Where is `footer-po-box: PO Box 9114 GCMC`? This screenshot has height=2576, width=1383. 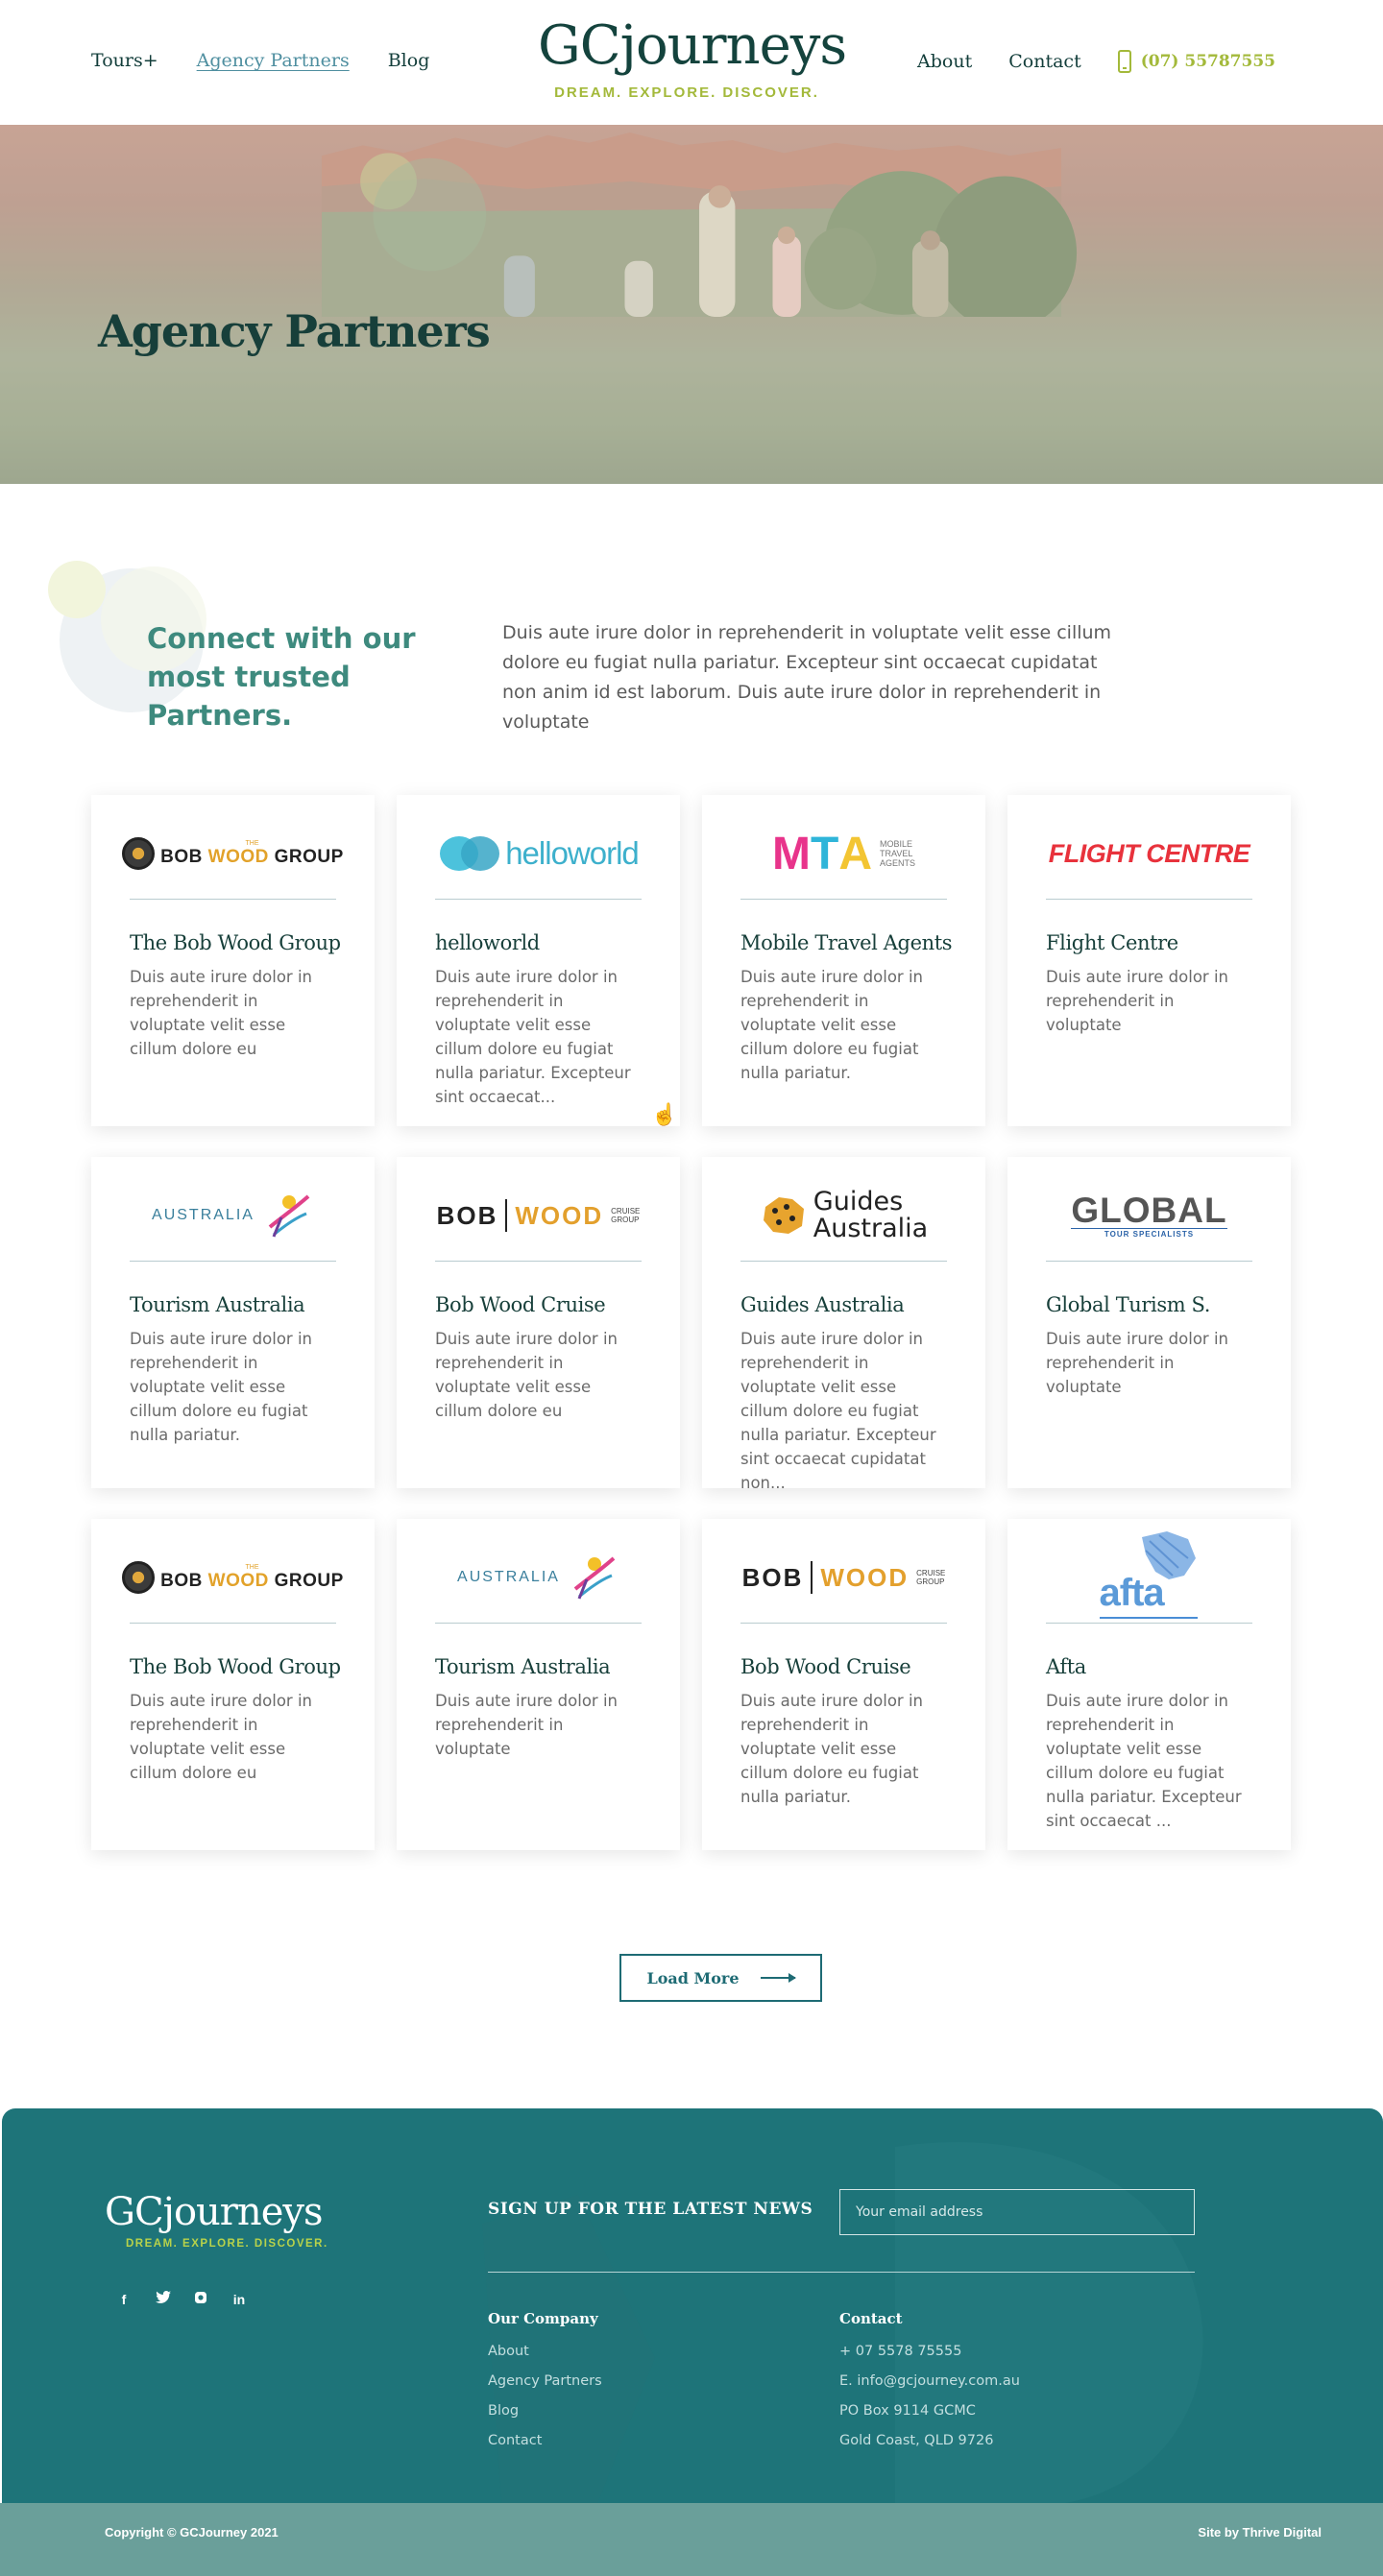
footer-po-box: PO Box 9114 GCMC is located at coordinates (907, 2411).